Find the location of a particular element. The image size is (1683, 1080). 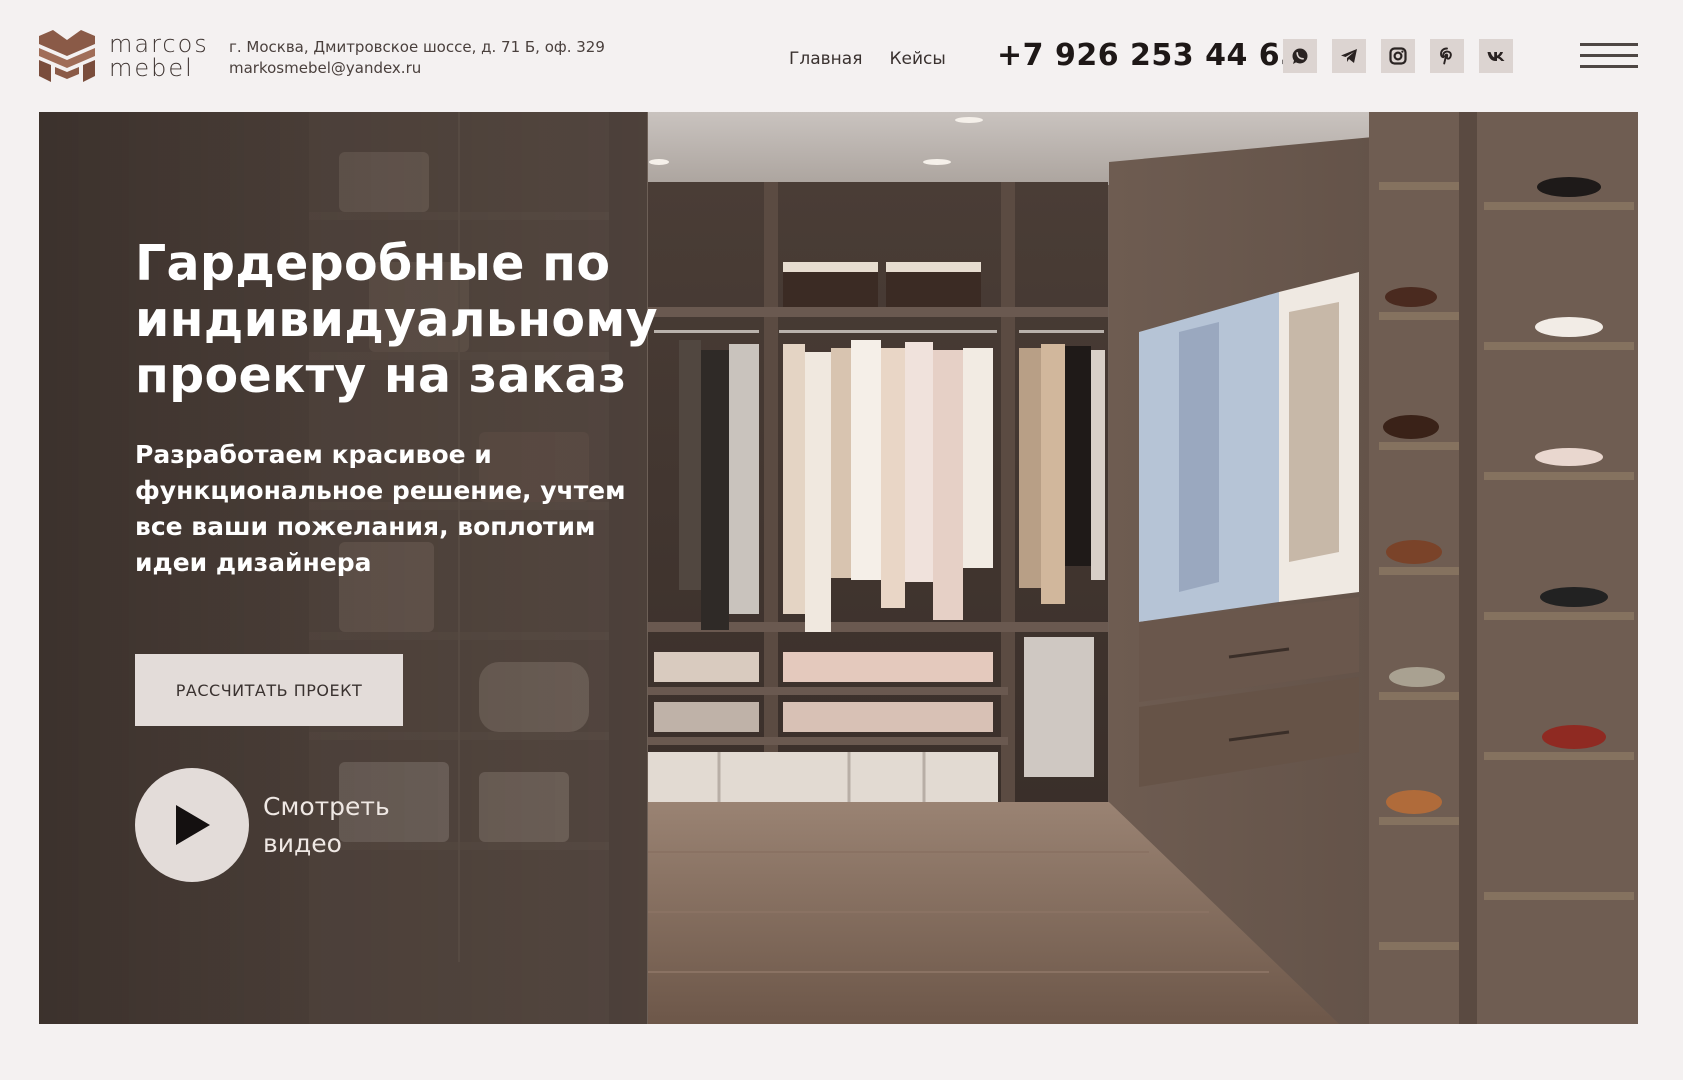

nav-item-cases: Кейсы is located at coordinates (917, 59).